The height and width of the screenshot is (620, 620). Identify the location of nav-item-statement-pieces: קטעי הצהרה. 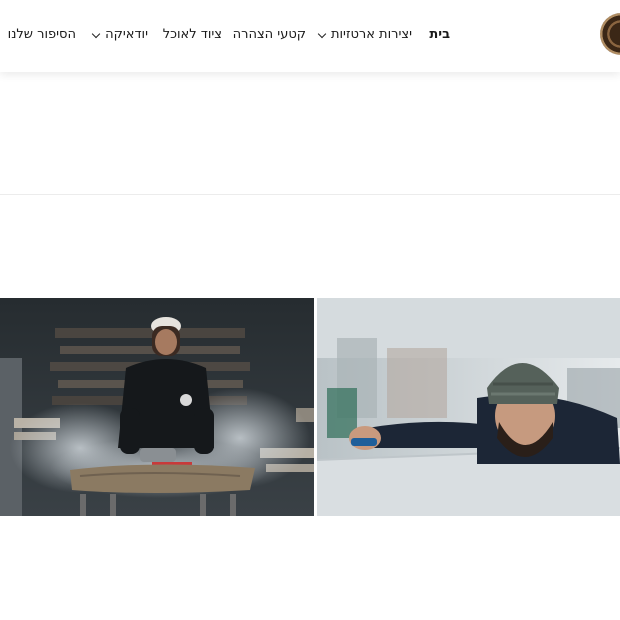
(269, 35).